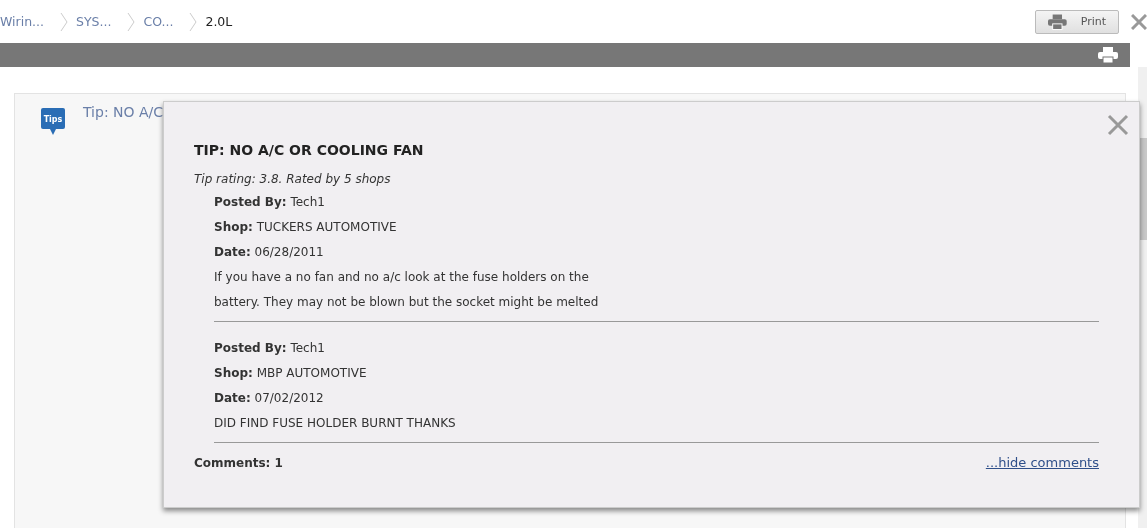  Describe the element at coordinates (238, 462) in the screenshot. I see `comments-count: Comments: 1` at that location.